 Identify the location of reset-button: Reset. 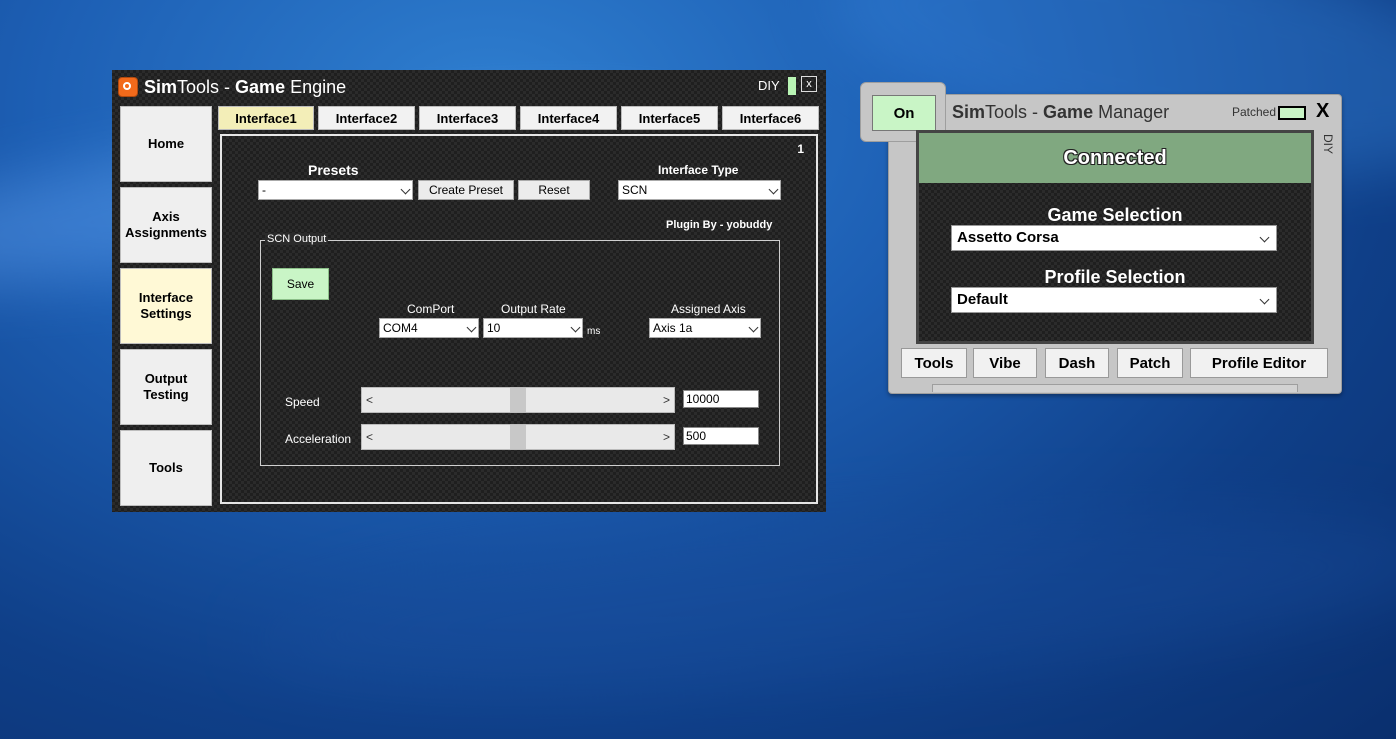
(554, 190).